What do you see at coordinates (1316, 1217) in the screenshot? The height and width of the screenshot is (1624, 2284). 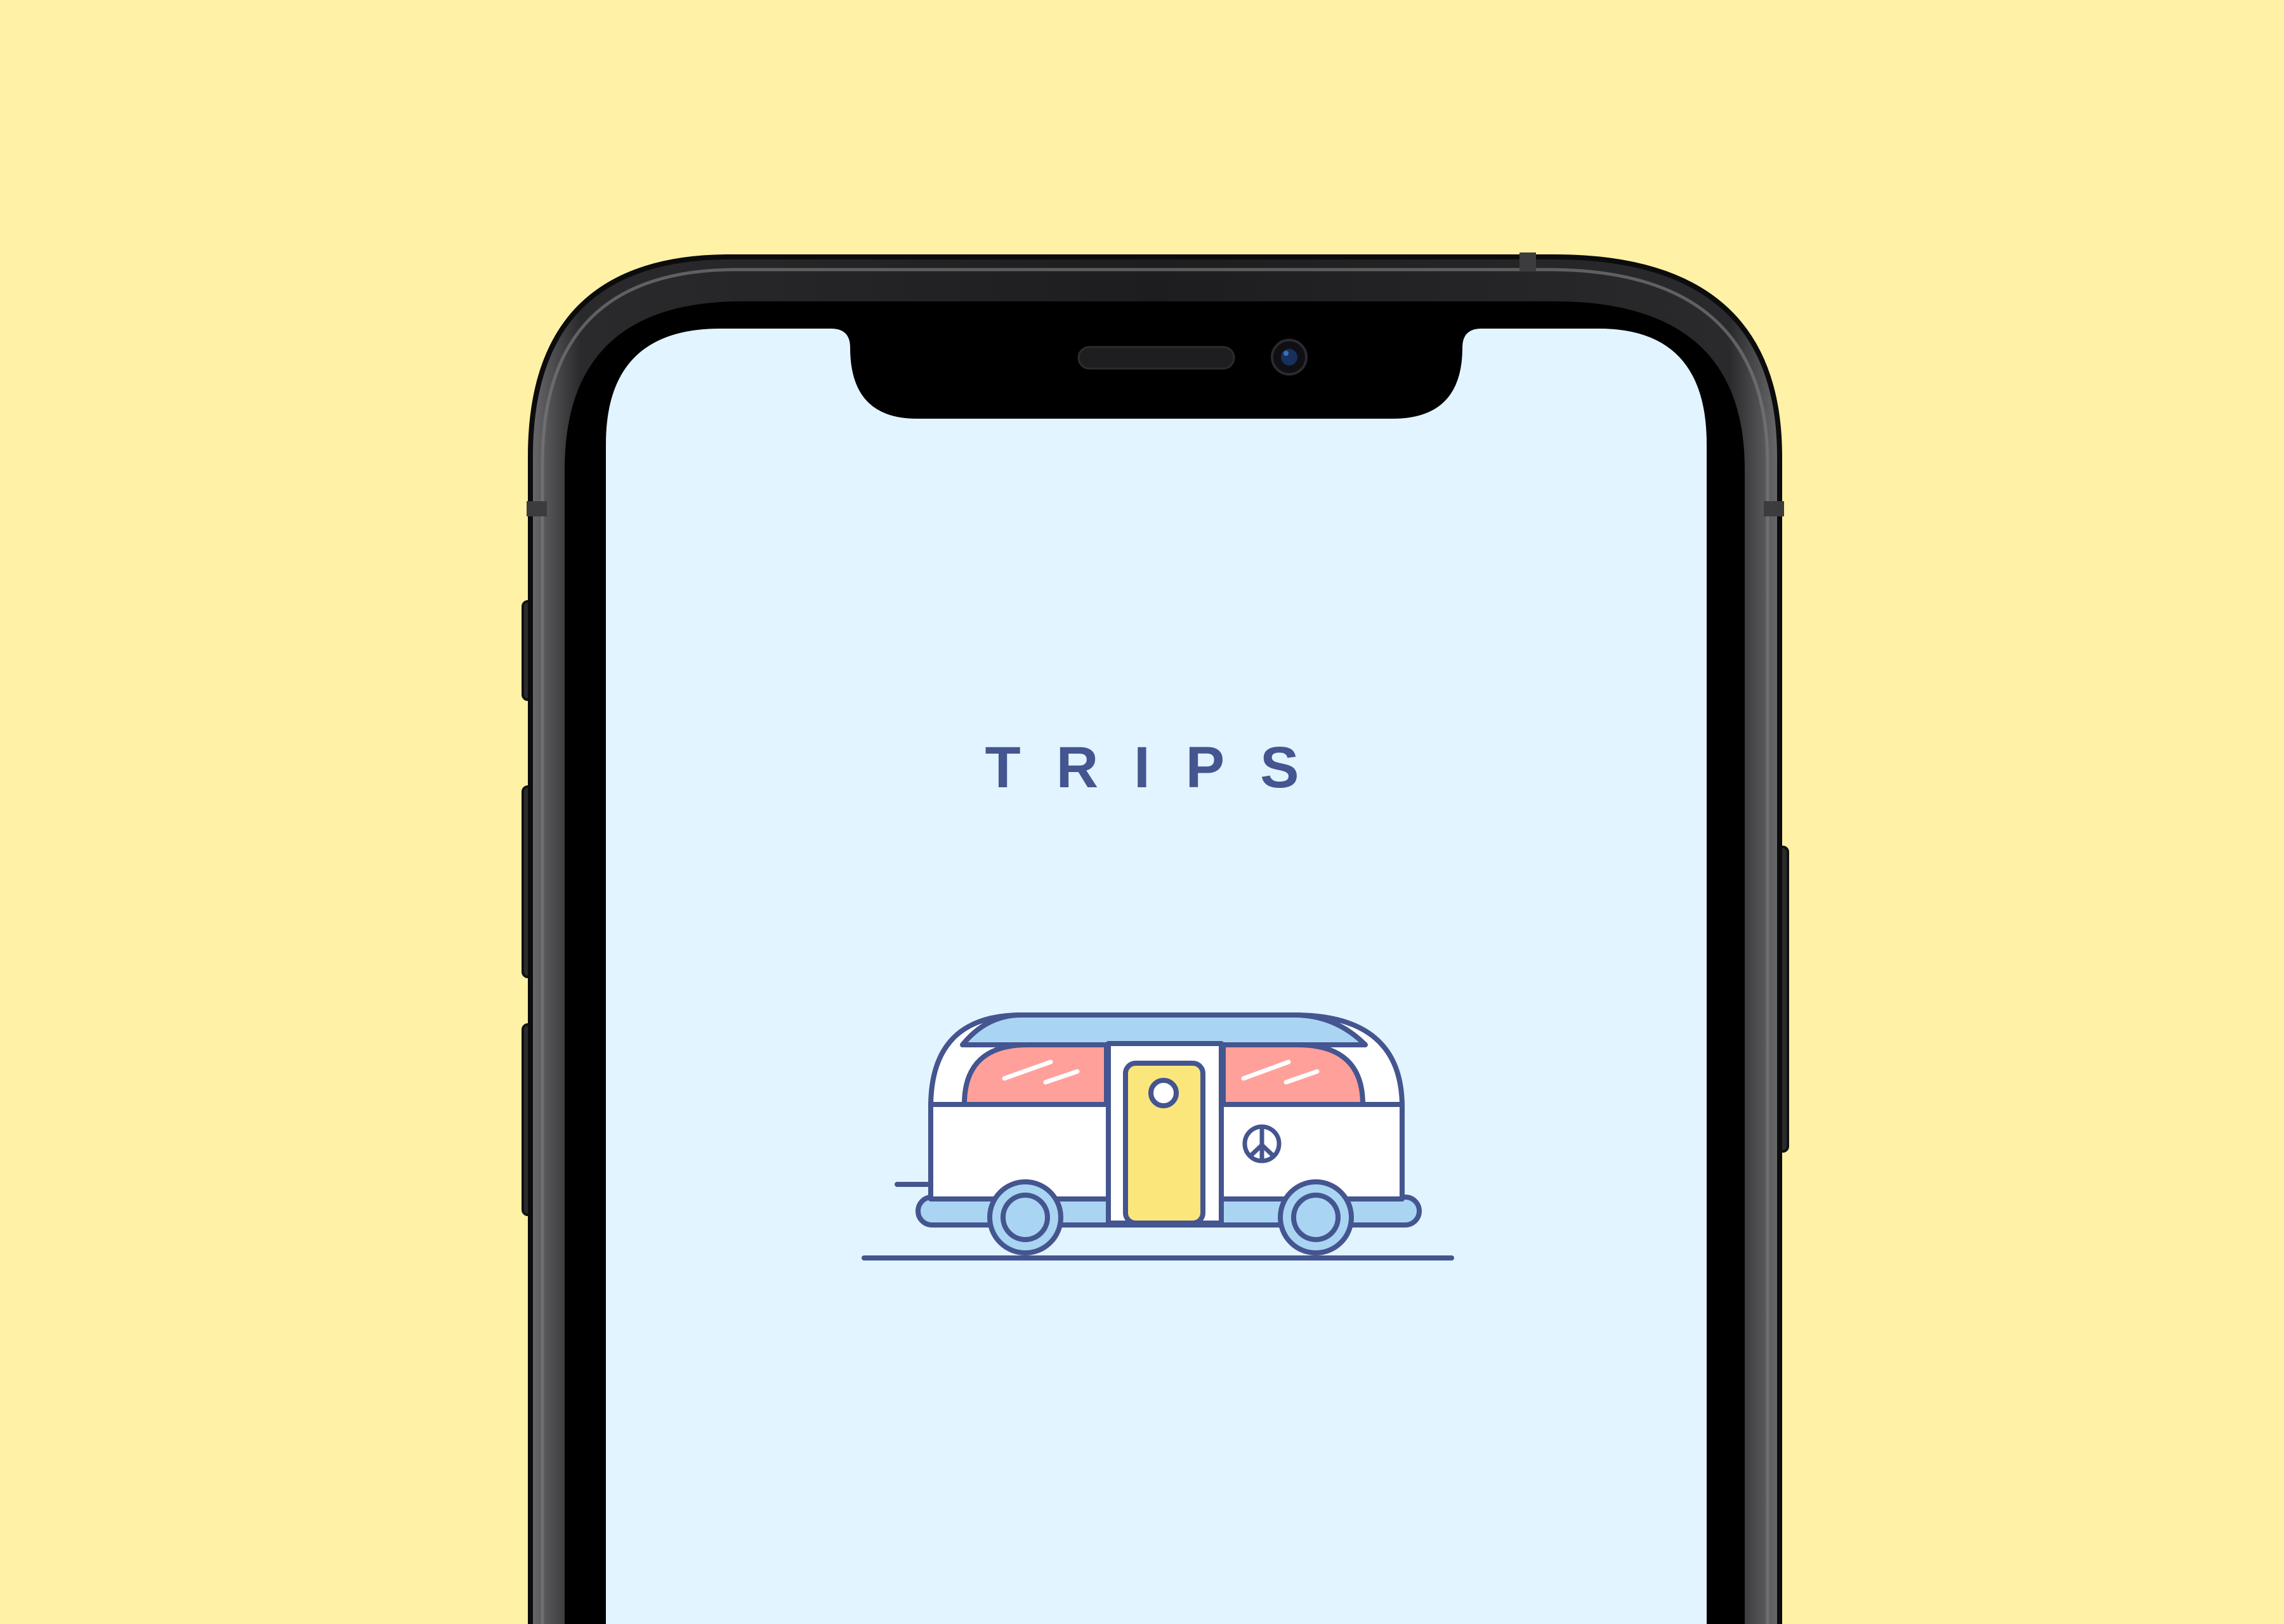 I see `van-rear-wheel` at bounding box center [1316, 1217].